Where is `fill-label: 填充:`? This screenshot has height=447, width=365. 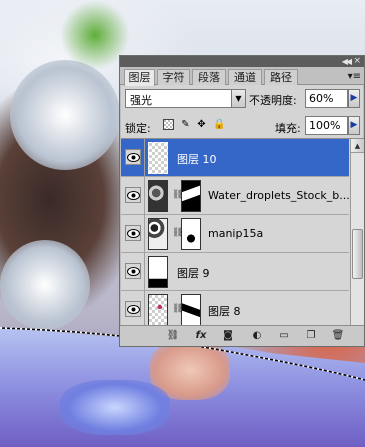 fill-label: 填充: is located at coordinates (288, 128).